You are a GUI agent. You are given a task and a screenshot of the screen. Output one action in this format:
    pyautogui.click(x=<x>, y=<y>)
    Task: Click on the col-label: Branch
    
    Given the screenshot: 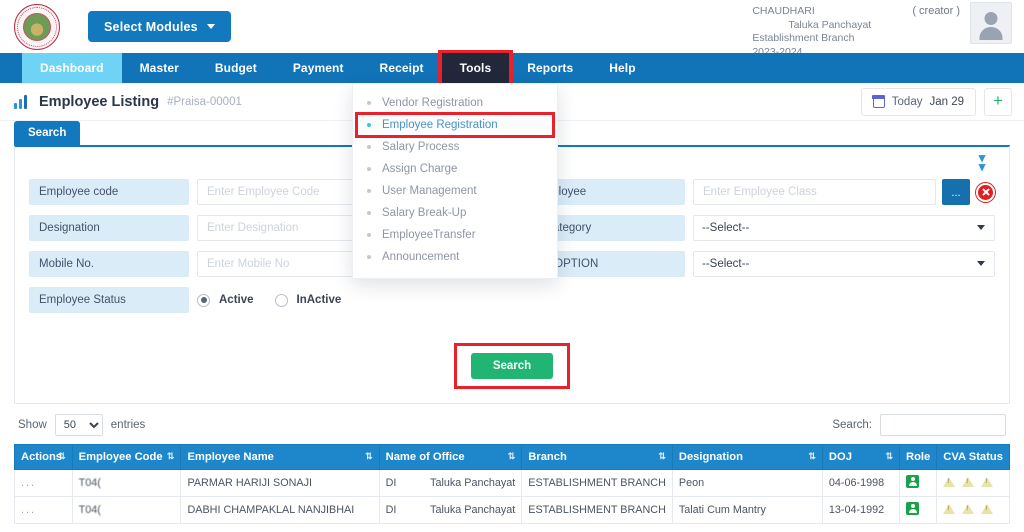 What is the action you would take?
    pyautogui.click(x=547, y=457)
    